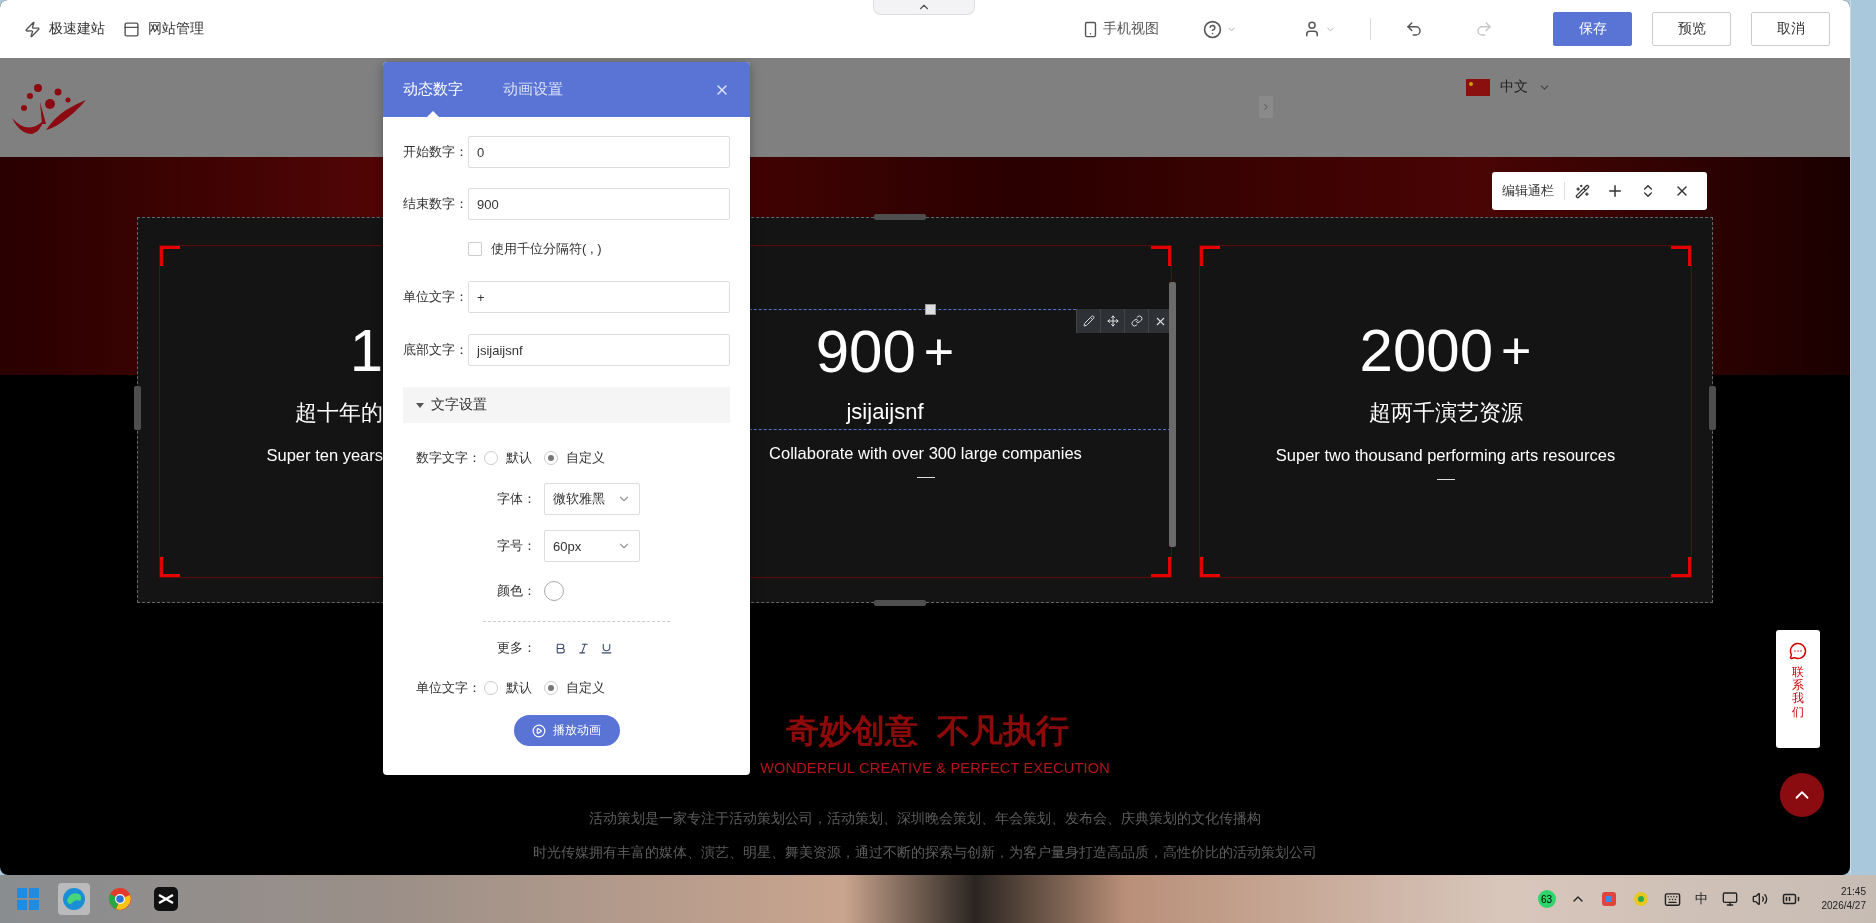 Image resolution: width=1876 pixels, height=923 pixels. Describe the element at coordinates (925, 819) in the screenshot. I see `paragraph: 活动策划是一家专注于活动策划公司，活动策划、深圳晚会策划、年会策划、发布会、庆典策划的文化传播构` at that location.